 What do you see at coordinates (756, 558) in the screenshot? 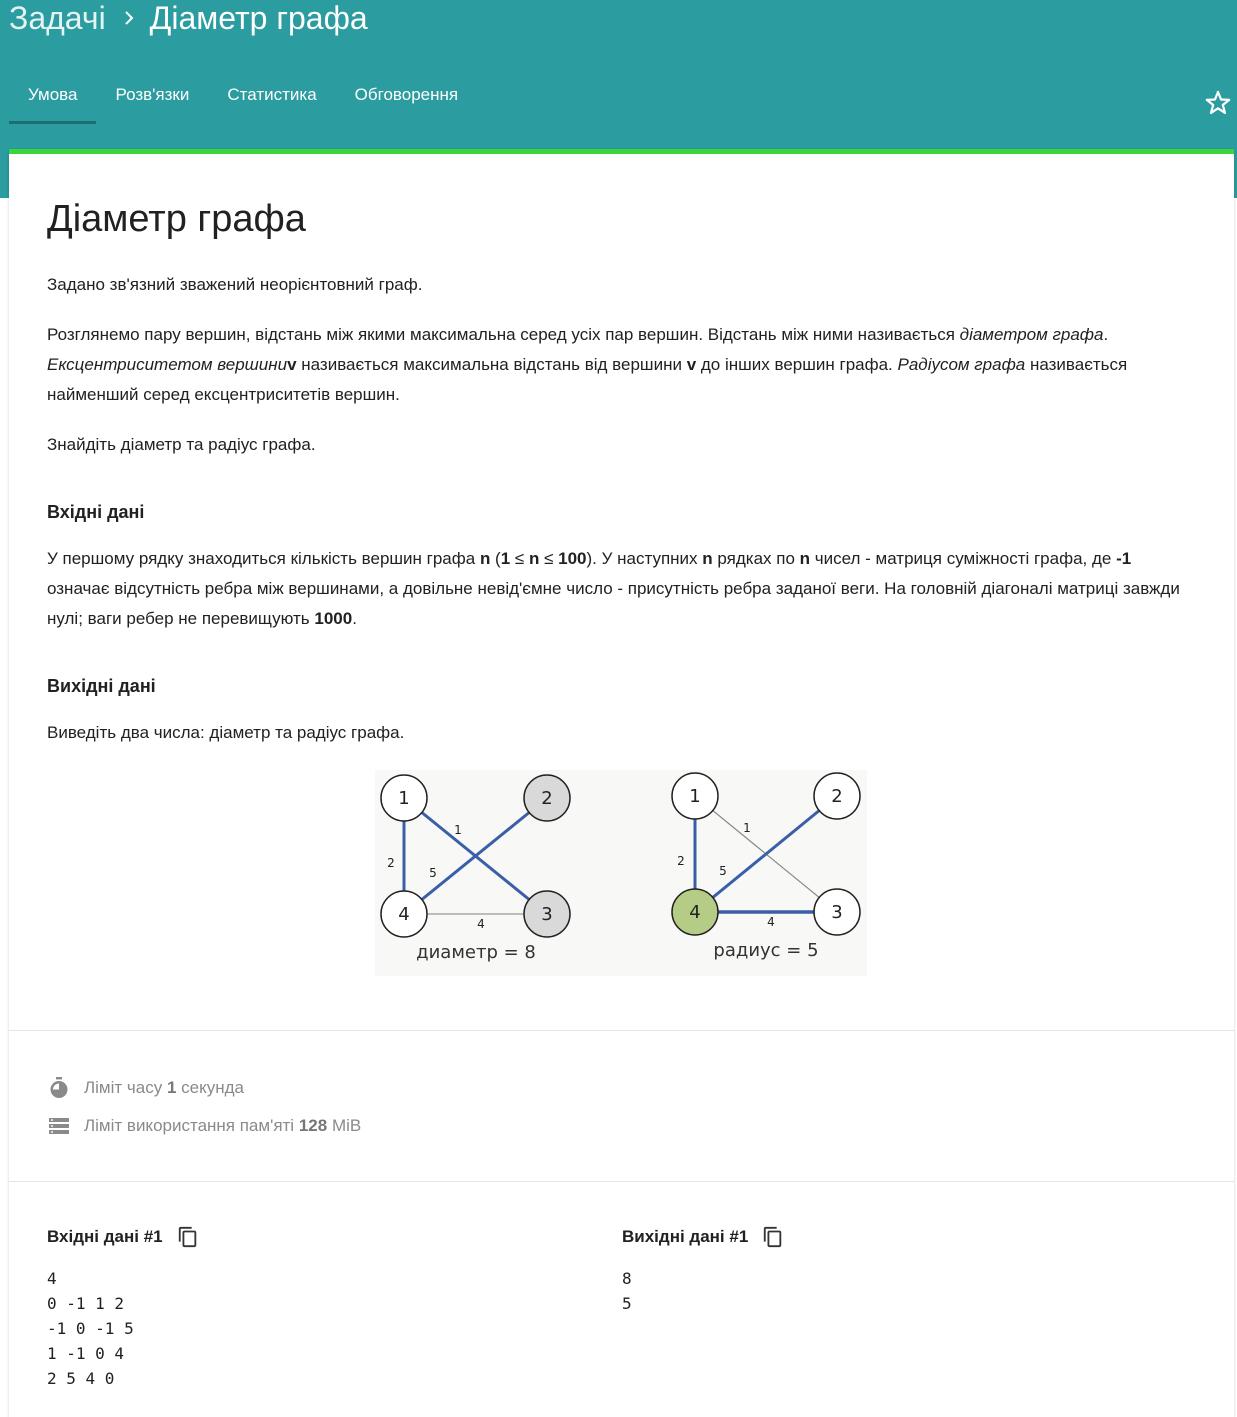
I see `text-fragment: рядках по` at bounding box center [756, 558].